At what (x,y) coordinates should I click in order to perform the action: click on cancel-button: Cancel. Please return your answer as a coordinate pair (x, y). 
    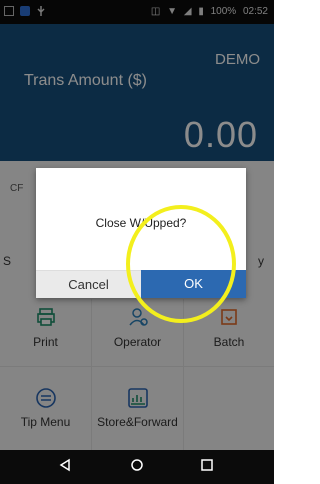
    Looking at the image, I should click on (88, 284).